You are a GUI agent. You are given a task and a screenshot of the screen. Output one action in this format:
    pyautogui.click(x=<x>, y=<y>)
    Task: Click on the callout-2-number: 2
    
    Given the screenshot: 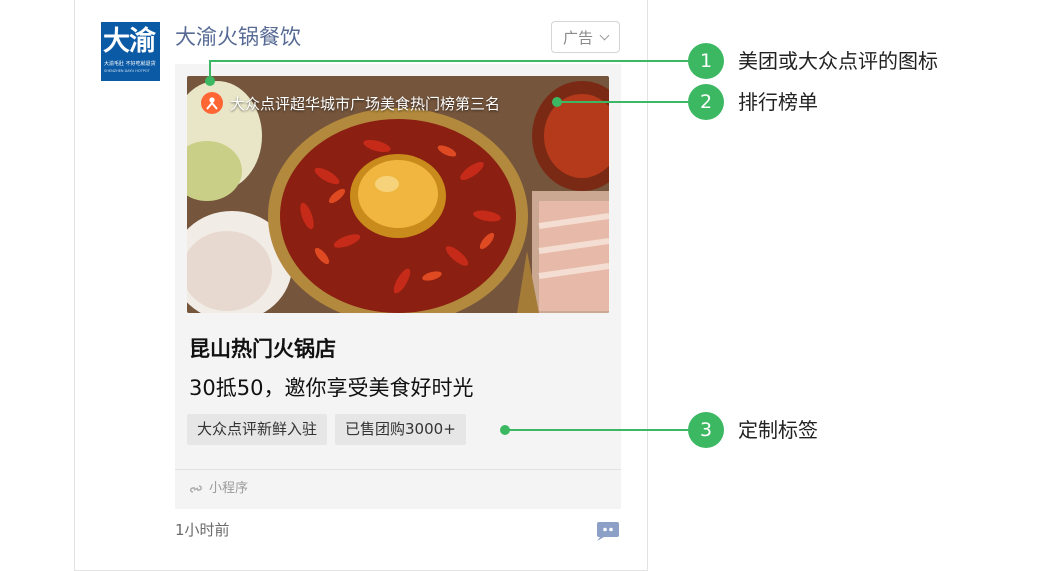 What is the action you would take?
    pyautogui.click(x=706, y=102)
    